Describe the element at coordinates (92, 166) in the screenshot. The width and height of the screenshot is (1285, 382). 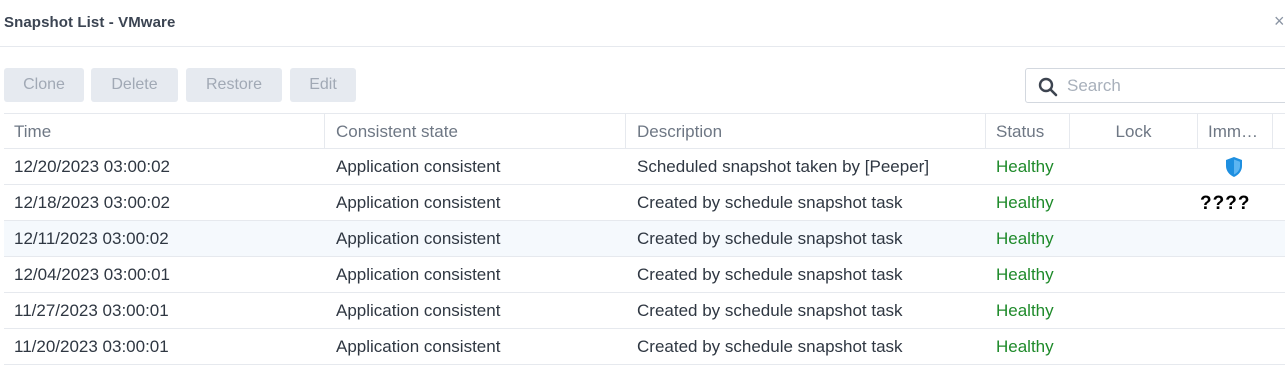
I see `cell-time: 12/20/2023 03:00:02` at that location.